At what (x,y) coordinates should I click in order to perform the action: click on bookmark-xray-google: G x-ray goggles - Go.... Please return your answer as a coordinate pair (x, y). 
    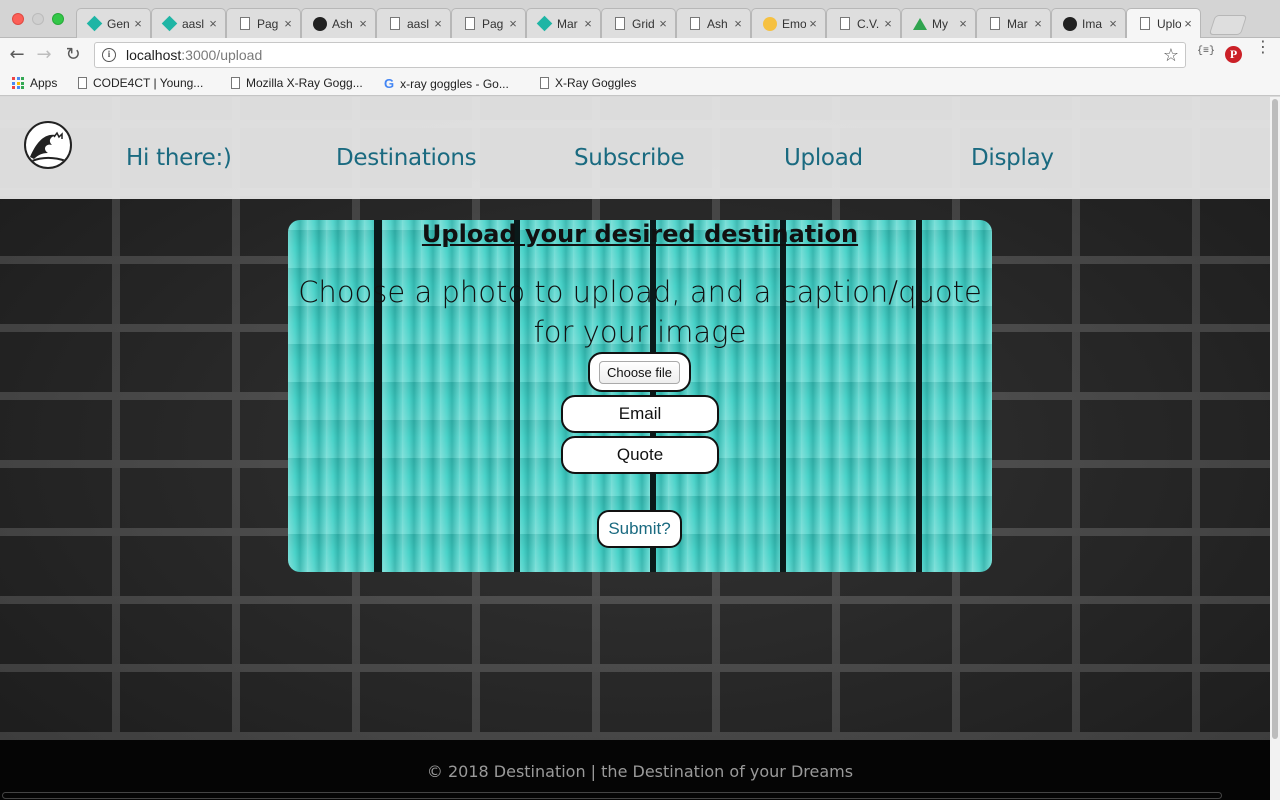
    Looking at the image, I should click on (446, 83).